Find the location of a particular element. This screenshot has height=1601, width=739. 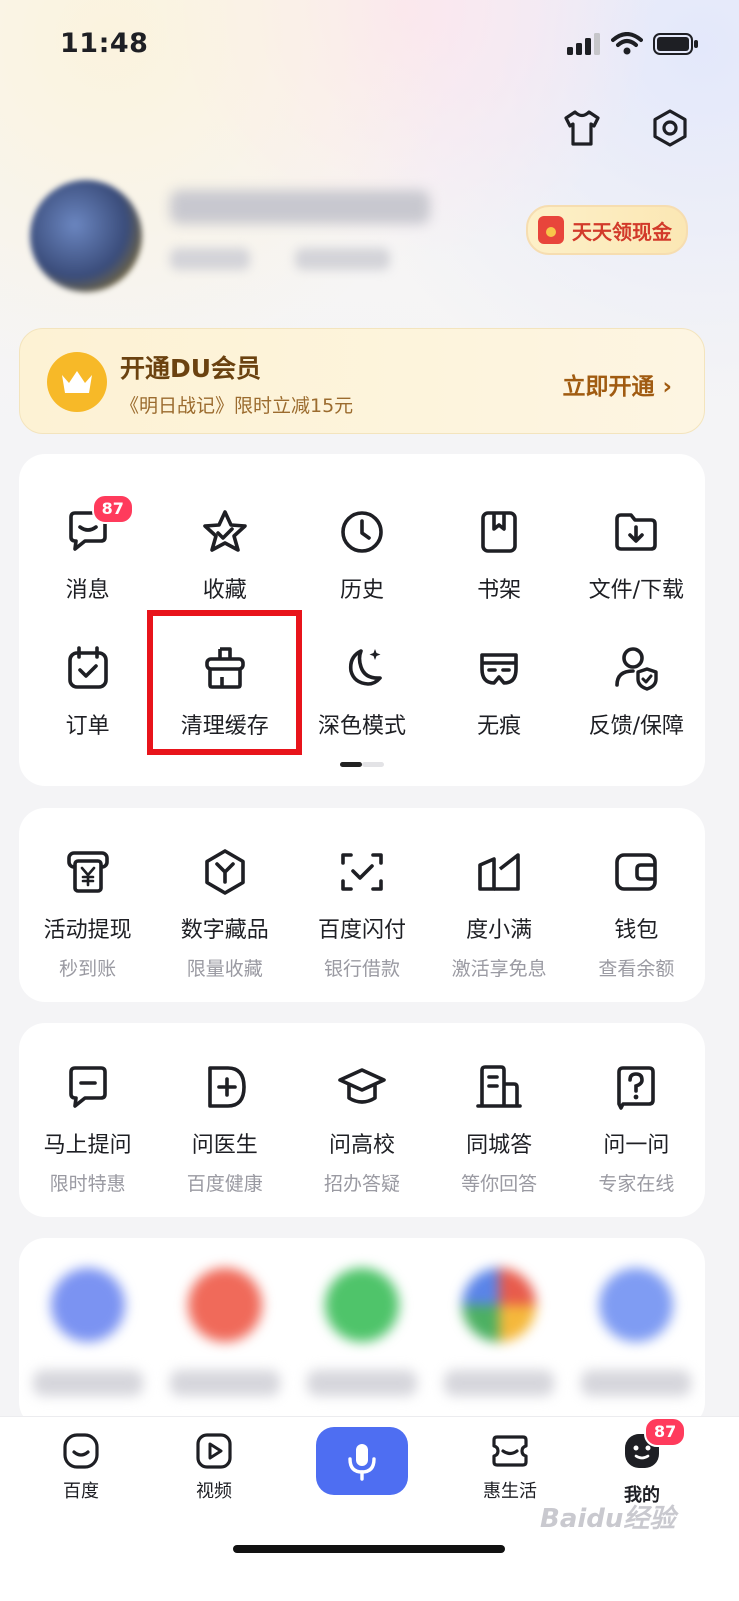

tool-orders: 订单 is located at coordinates (87, 690).